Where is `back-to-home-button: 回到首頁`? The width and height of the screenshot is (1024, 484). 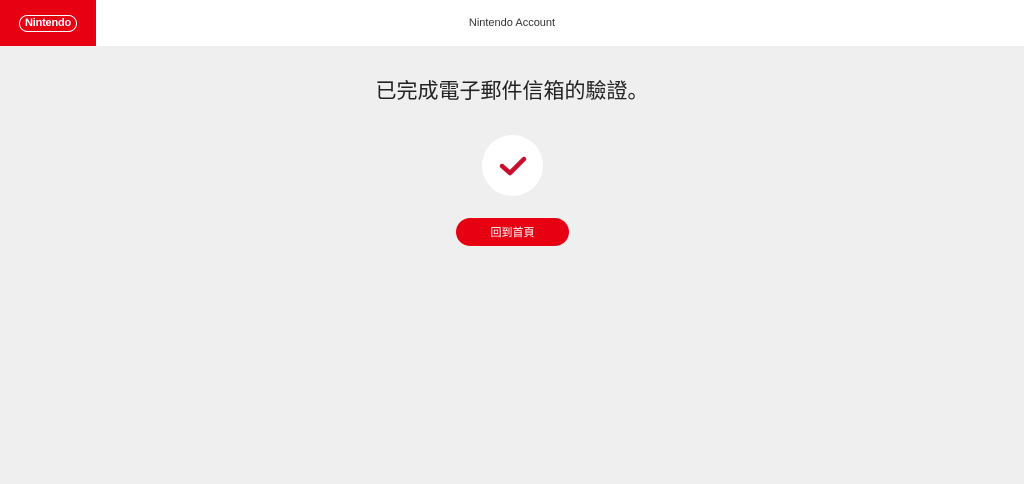 back-to-home-button: 回到首頁 is located at coordinates (512, 232).